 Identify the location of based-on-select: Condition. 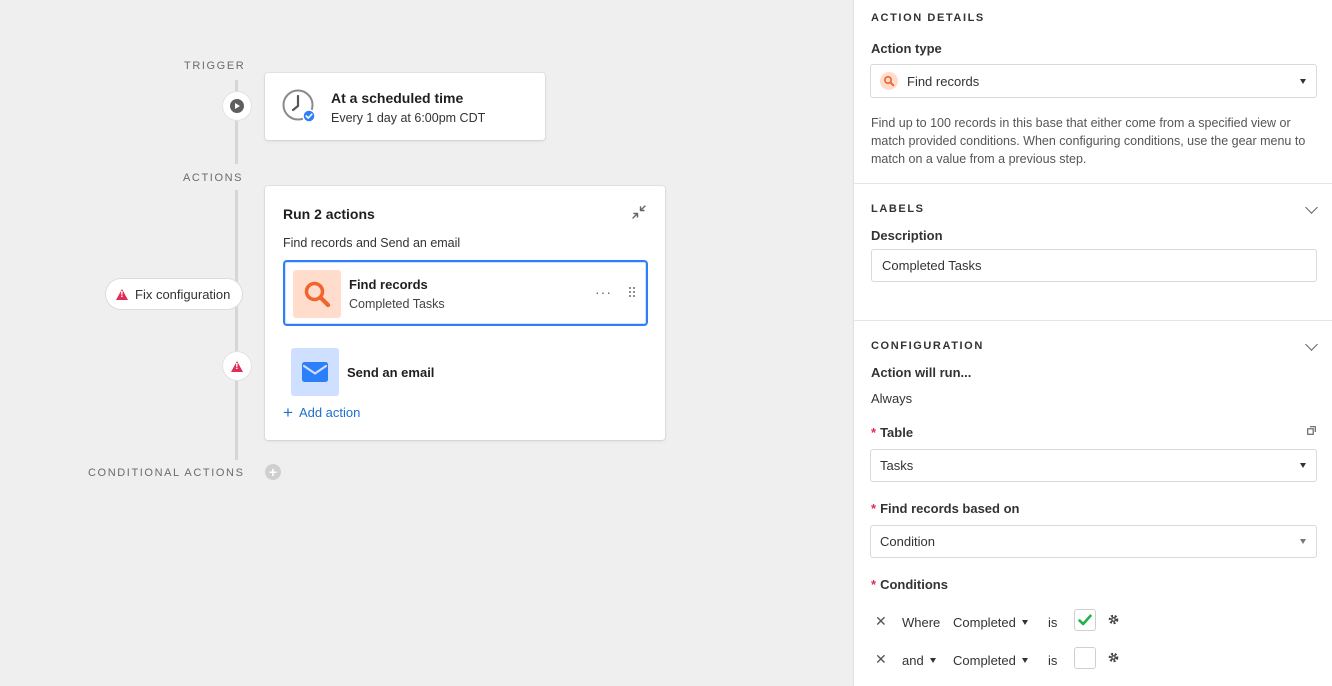
(1093, 541).